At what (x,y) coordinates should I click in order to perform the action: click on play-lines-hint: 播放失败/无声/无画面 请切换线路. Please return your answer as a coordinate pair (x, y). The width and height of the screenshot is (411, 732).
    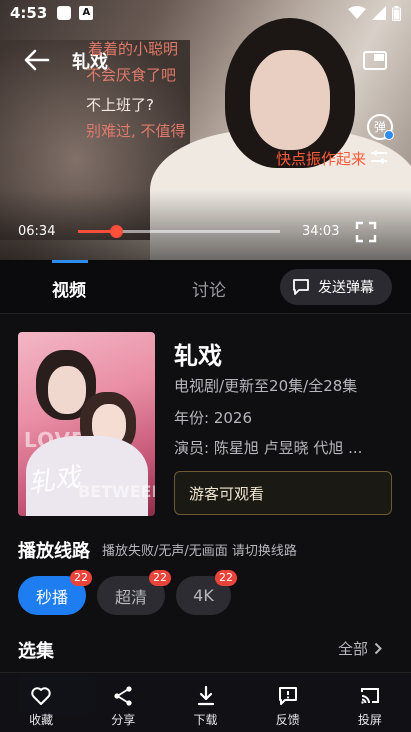
    Looking at the image, I should click on (199, 551).